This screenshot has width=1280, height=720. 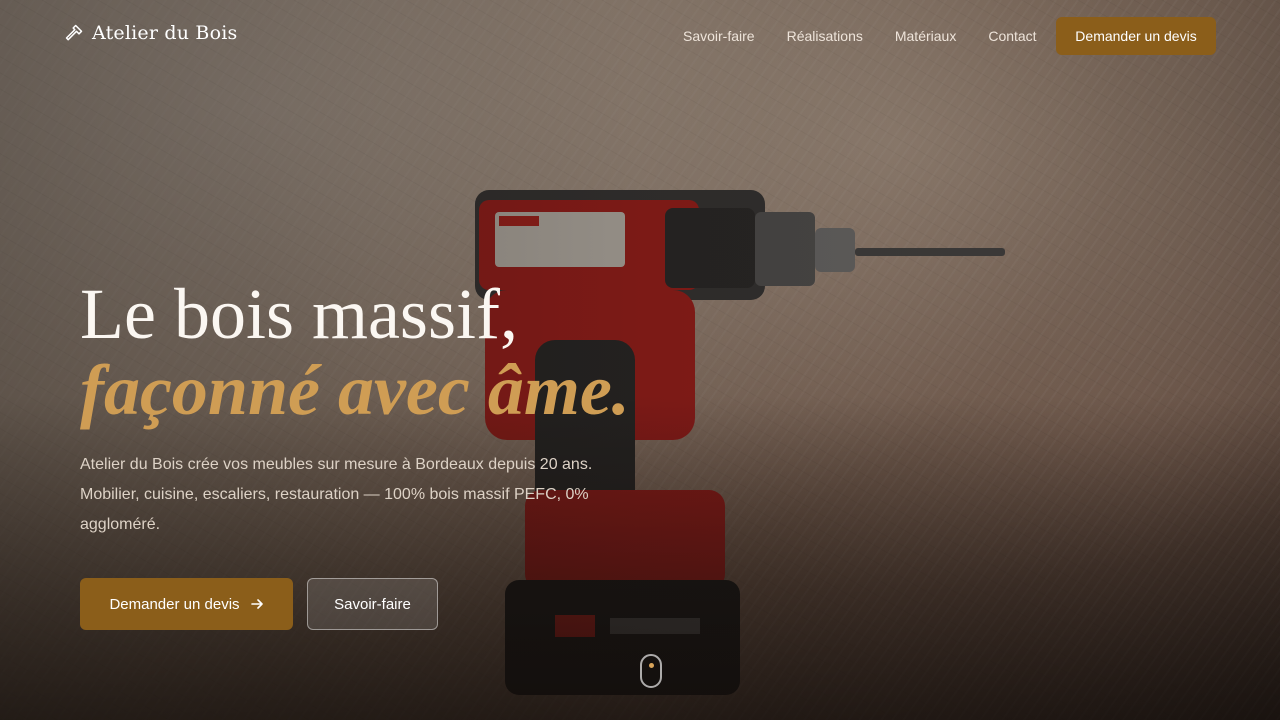 What do you see at coordinates (1012, 36) in the screenshot?
I see `nav-item-contact: Contact` at bounding box center [1012, 36].